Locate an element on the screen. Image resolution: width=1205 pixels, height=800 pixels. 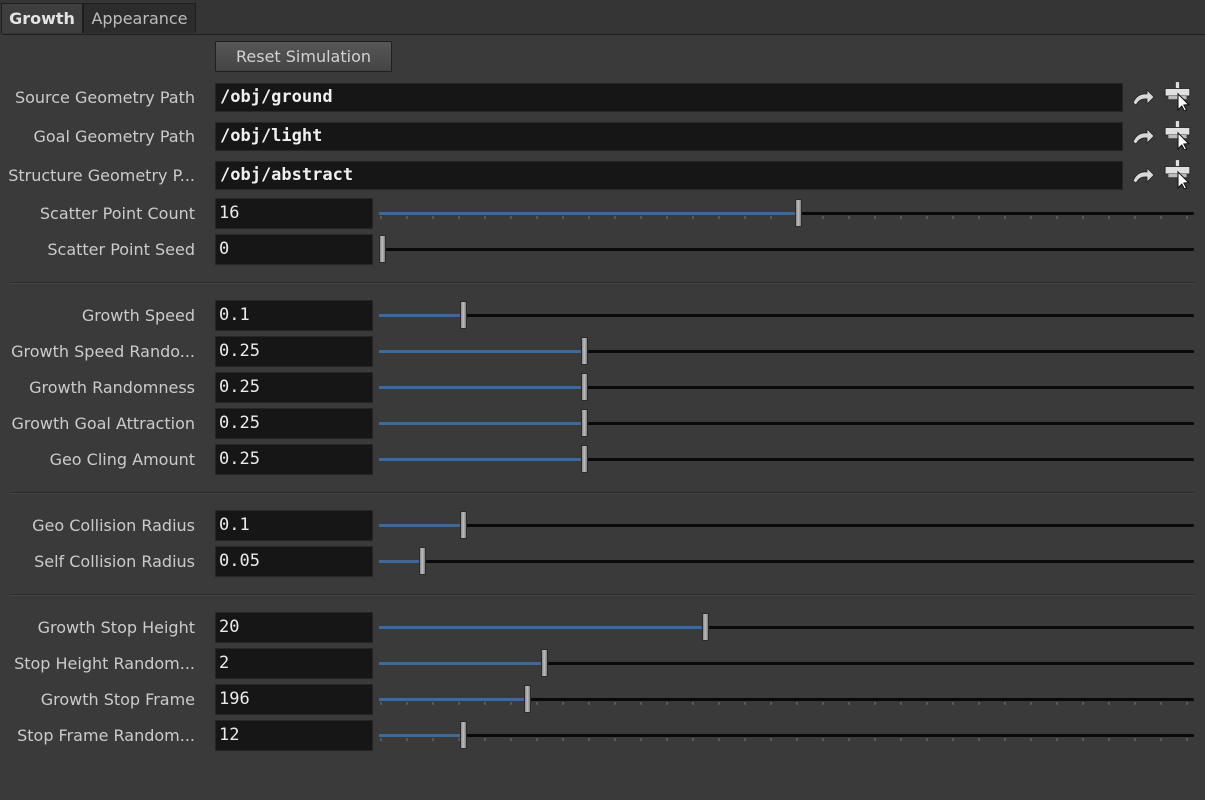
param-row-growth-speed: Growth Speed 0.1 is located at coordinates (602, 316).